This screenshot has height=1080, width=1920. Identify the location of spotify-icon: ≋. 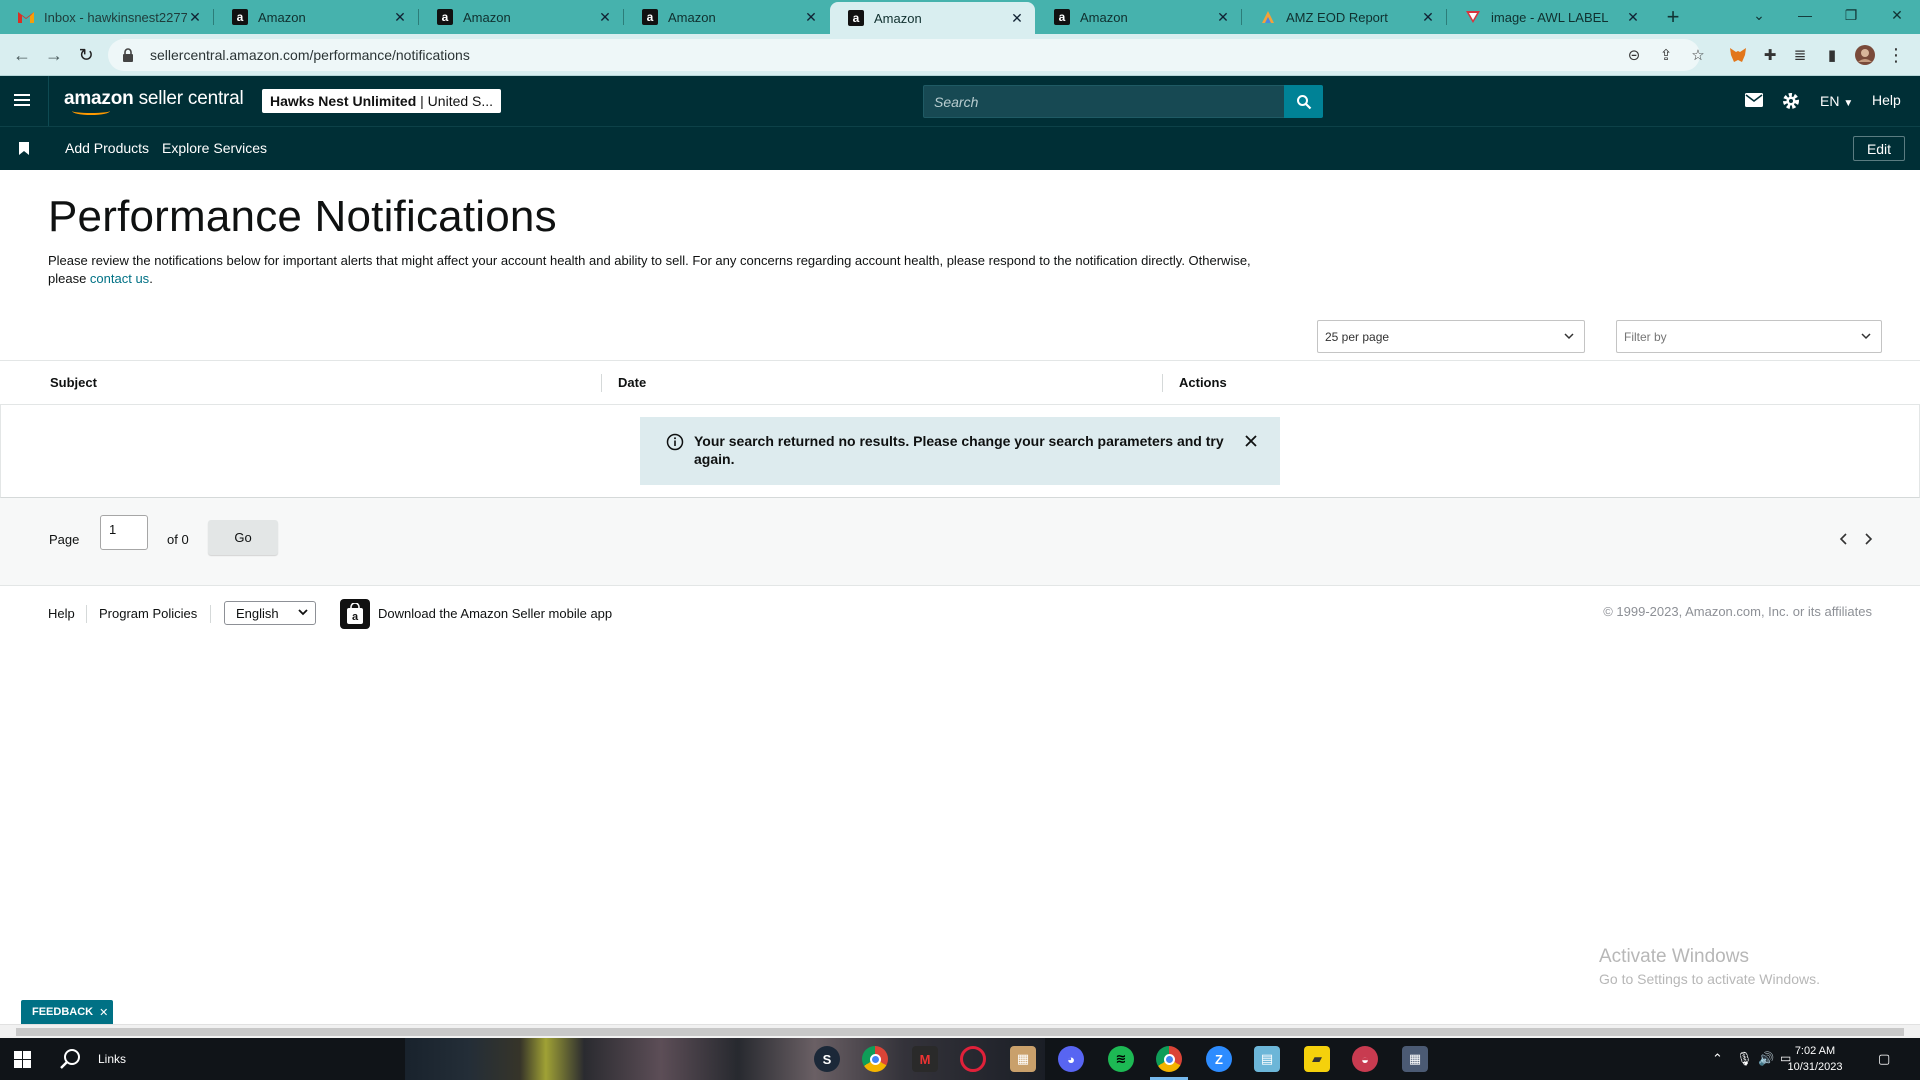
(1121, 1059).